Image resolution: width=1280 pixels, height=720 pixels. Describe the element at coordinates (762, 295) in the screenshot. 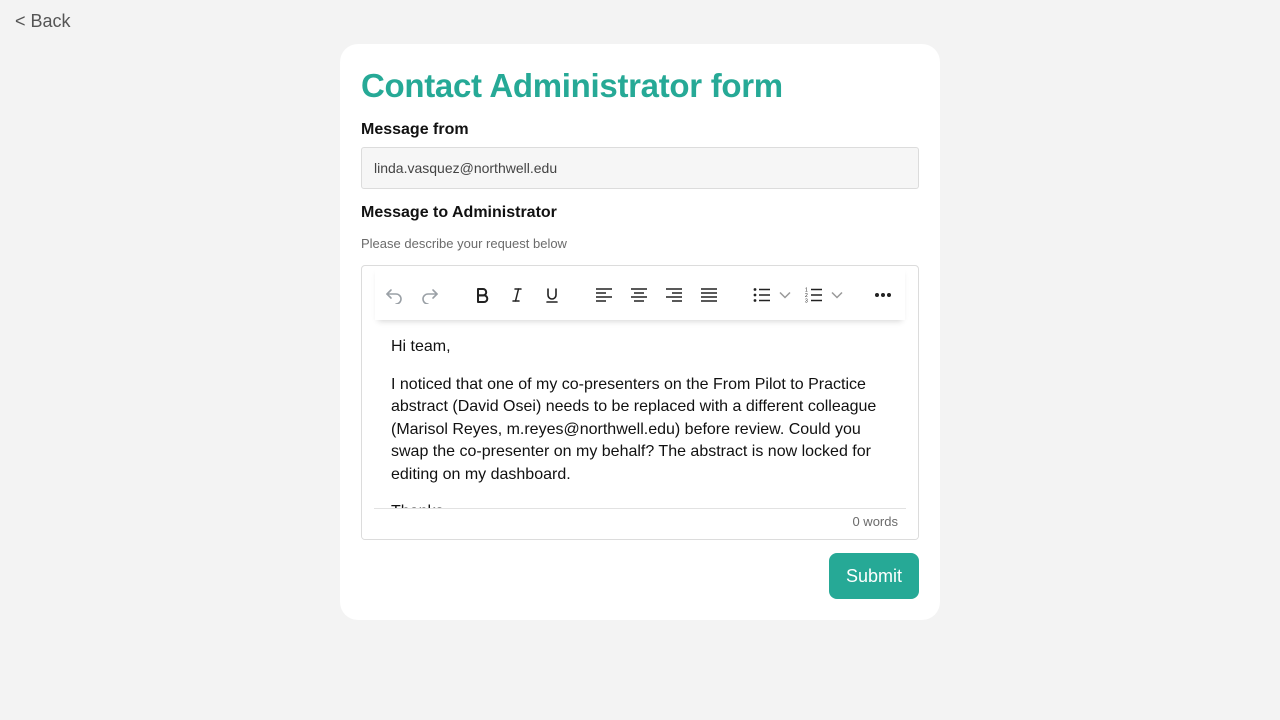

I see `bullet-list-icon` at that location.